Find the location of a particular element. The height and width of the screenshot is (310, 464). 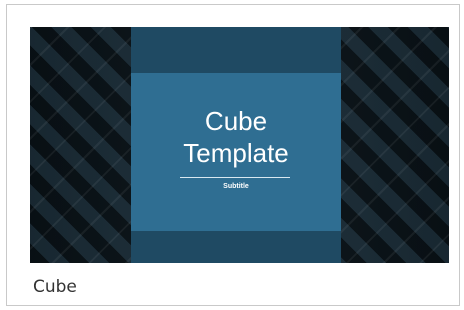

thumbnail-title-line2: Template is located at coordinates (236, 153).